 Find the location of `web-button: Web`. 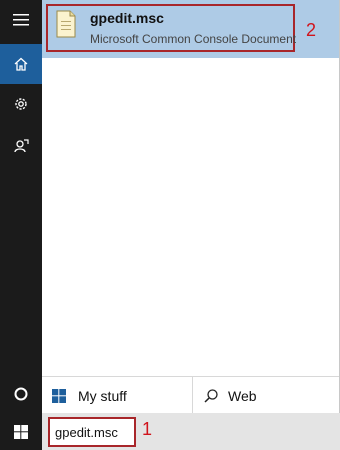

web-button: Web is located at coordinates (230, 395).